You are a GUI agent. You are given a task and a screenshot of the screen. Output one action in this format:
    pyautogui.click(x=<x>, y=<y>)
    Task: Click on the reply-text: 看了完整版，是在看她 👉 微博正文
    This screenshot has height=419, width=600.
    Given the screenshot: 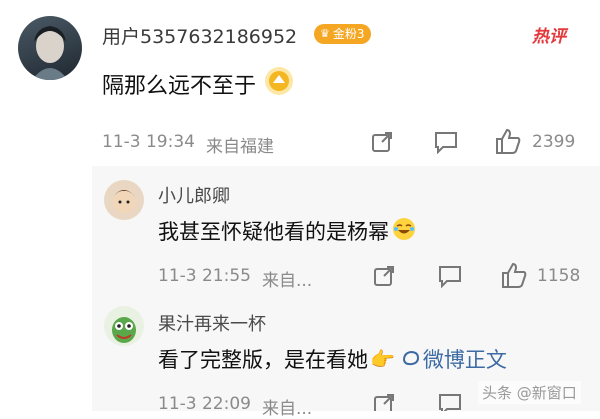 What is the action you would take?
    pyautogui.click(x=332, y=359)
    